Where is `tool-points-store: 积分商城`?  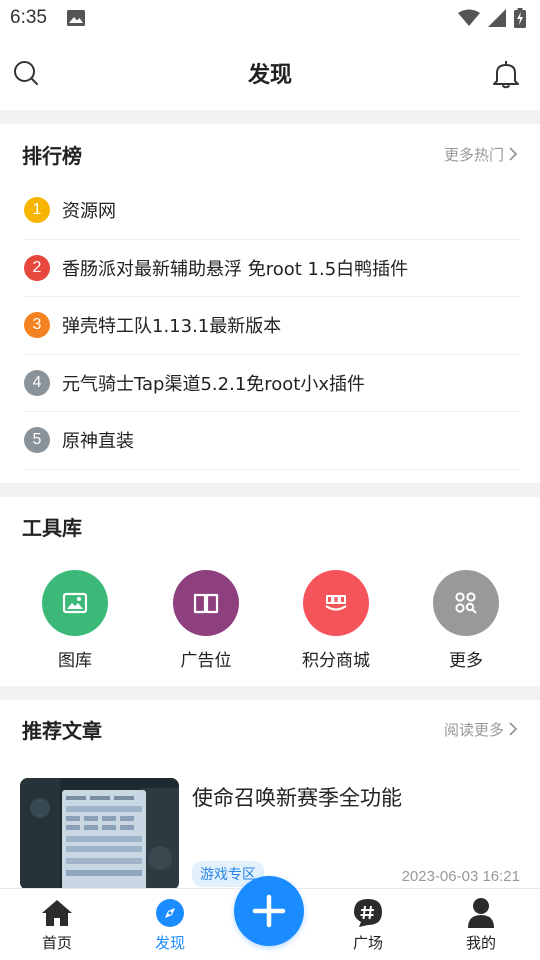
tool-points-store: 积分商城 is located at coordinates (336, 620).